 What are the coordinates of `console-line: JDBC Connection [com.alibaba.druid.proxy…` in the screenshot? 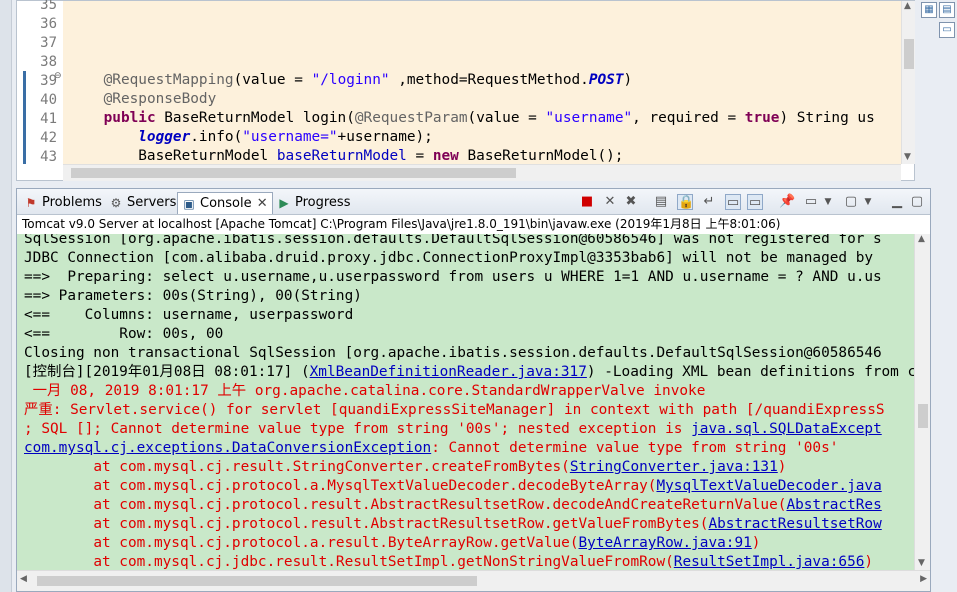 It's located at (448, 258).